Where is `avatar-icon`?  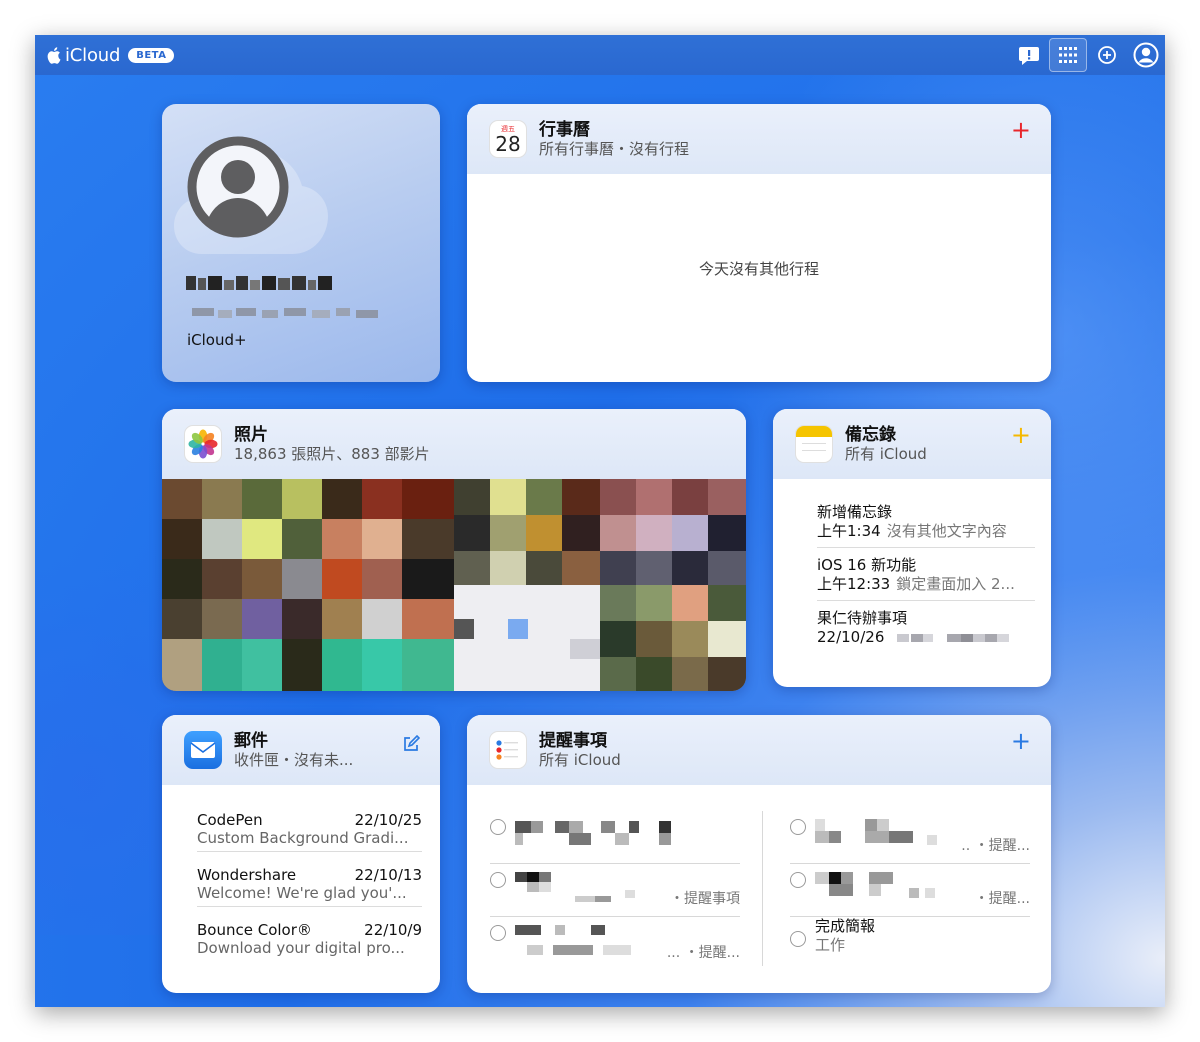
avatar-icon is located at coordinates (238, 187).